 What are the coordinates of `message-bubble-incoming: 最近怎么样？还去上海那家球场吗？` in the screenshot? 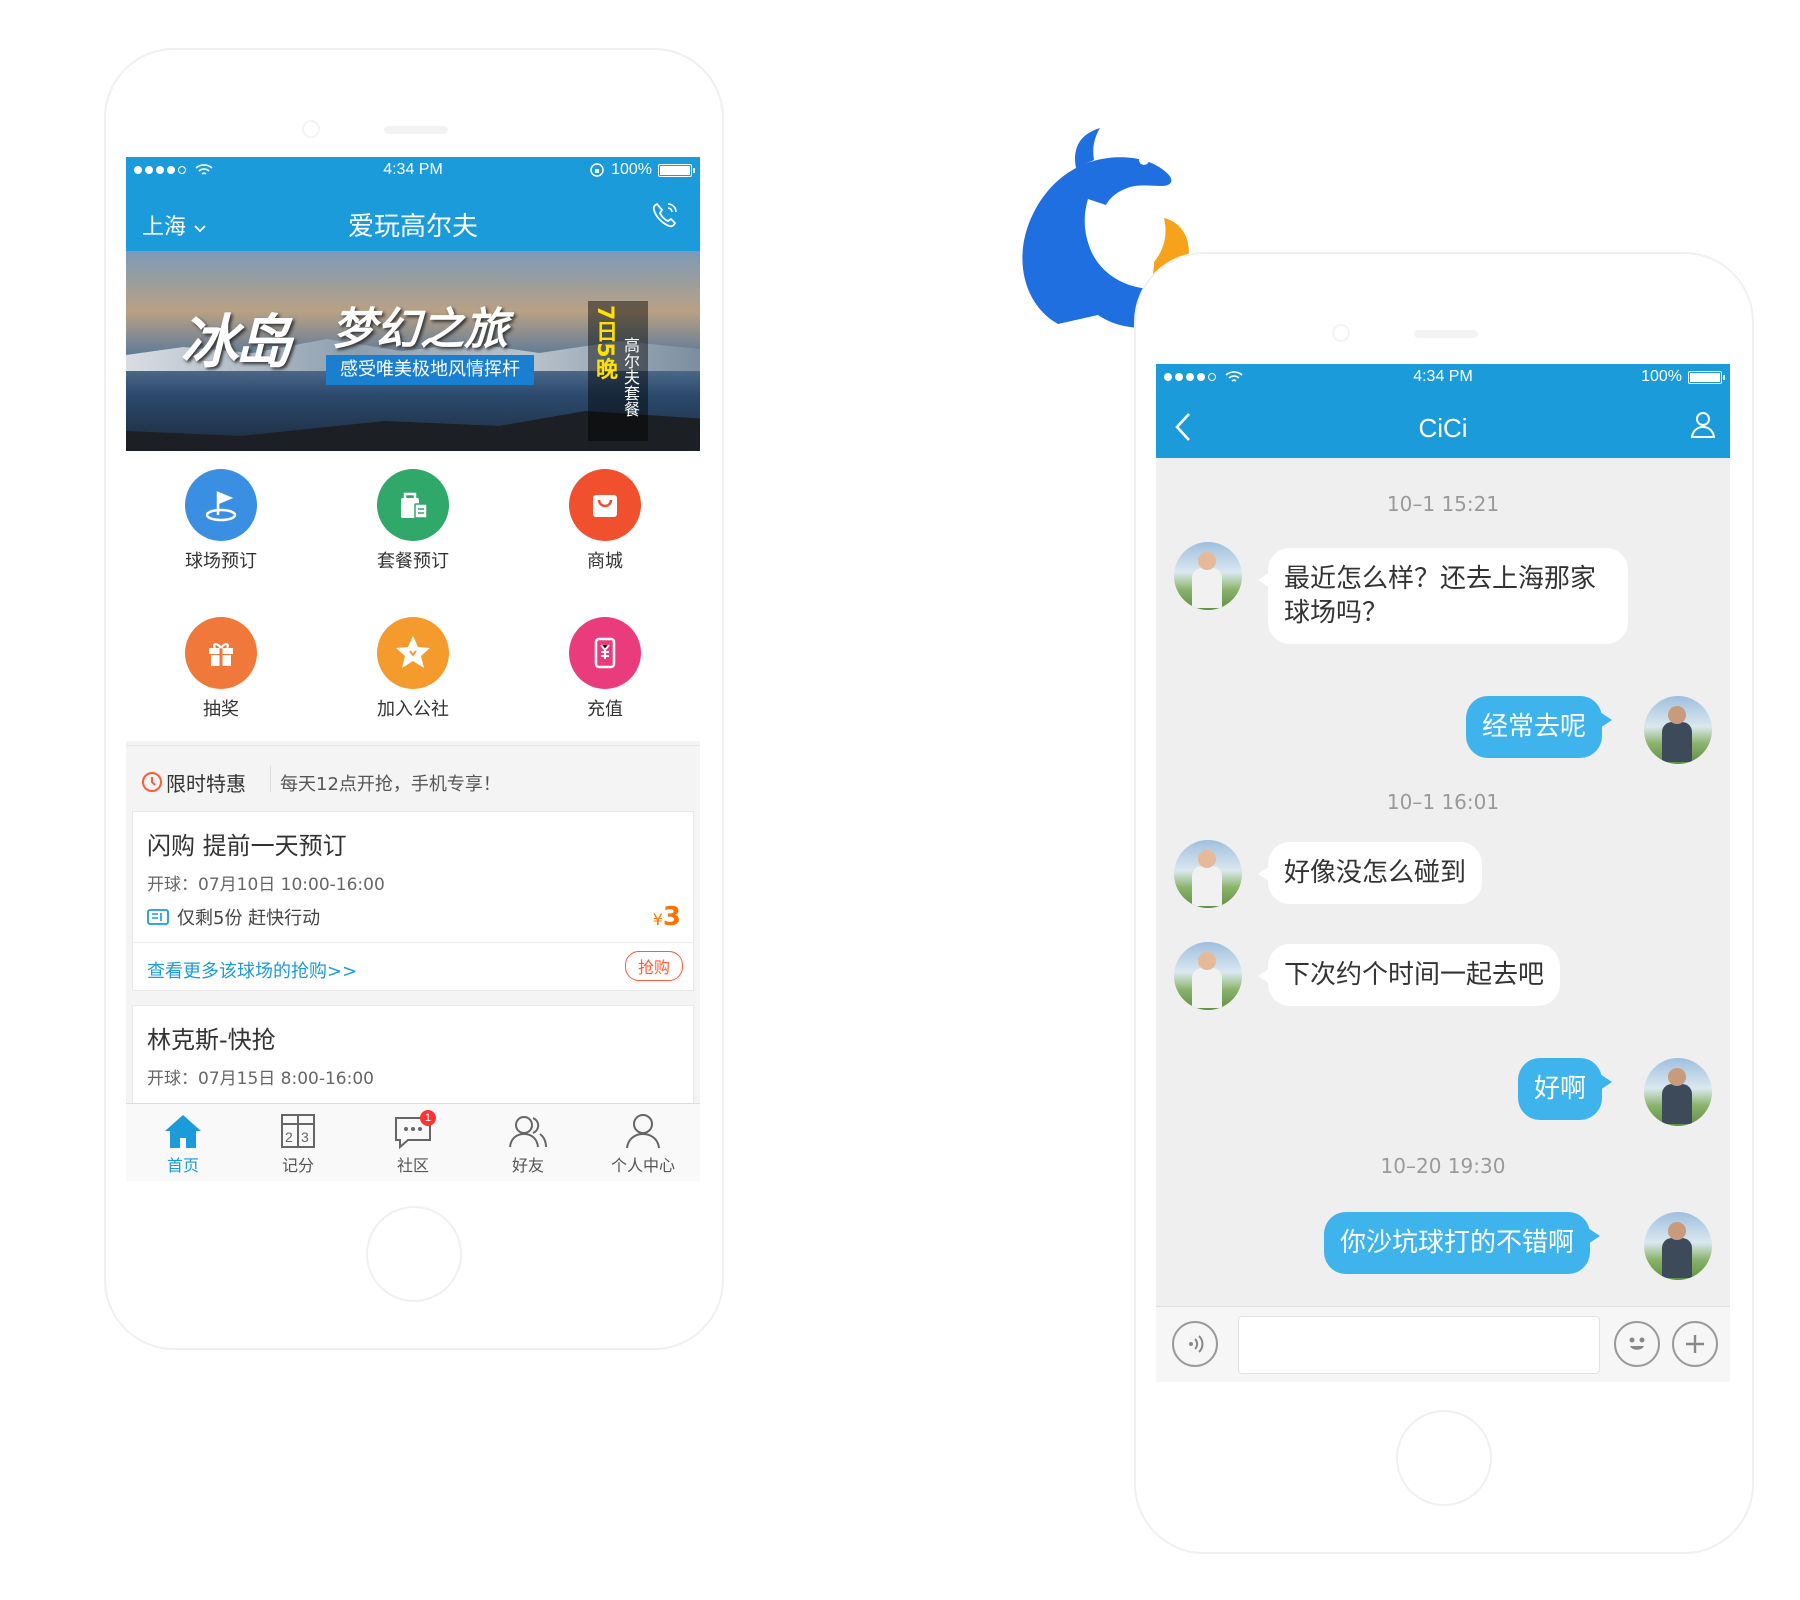 It's located at (1443, 596).